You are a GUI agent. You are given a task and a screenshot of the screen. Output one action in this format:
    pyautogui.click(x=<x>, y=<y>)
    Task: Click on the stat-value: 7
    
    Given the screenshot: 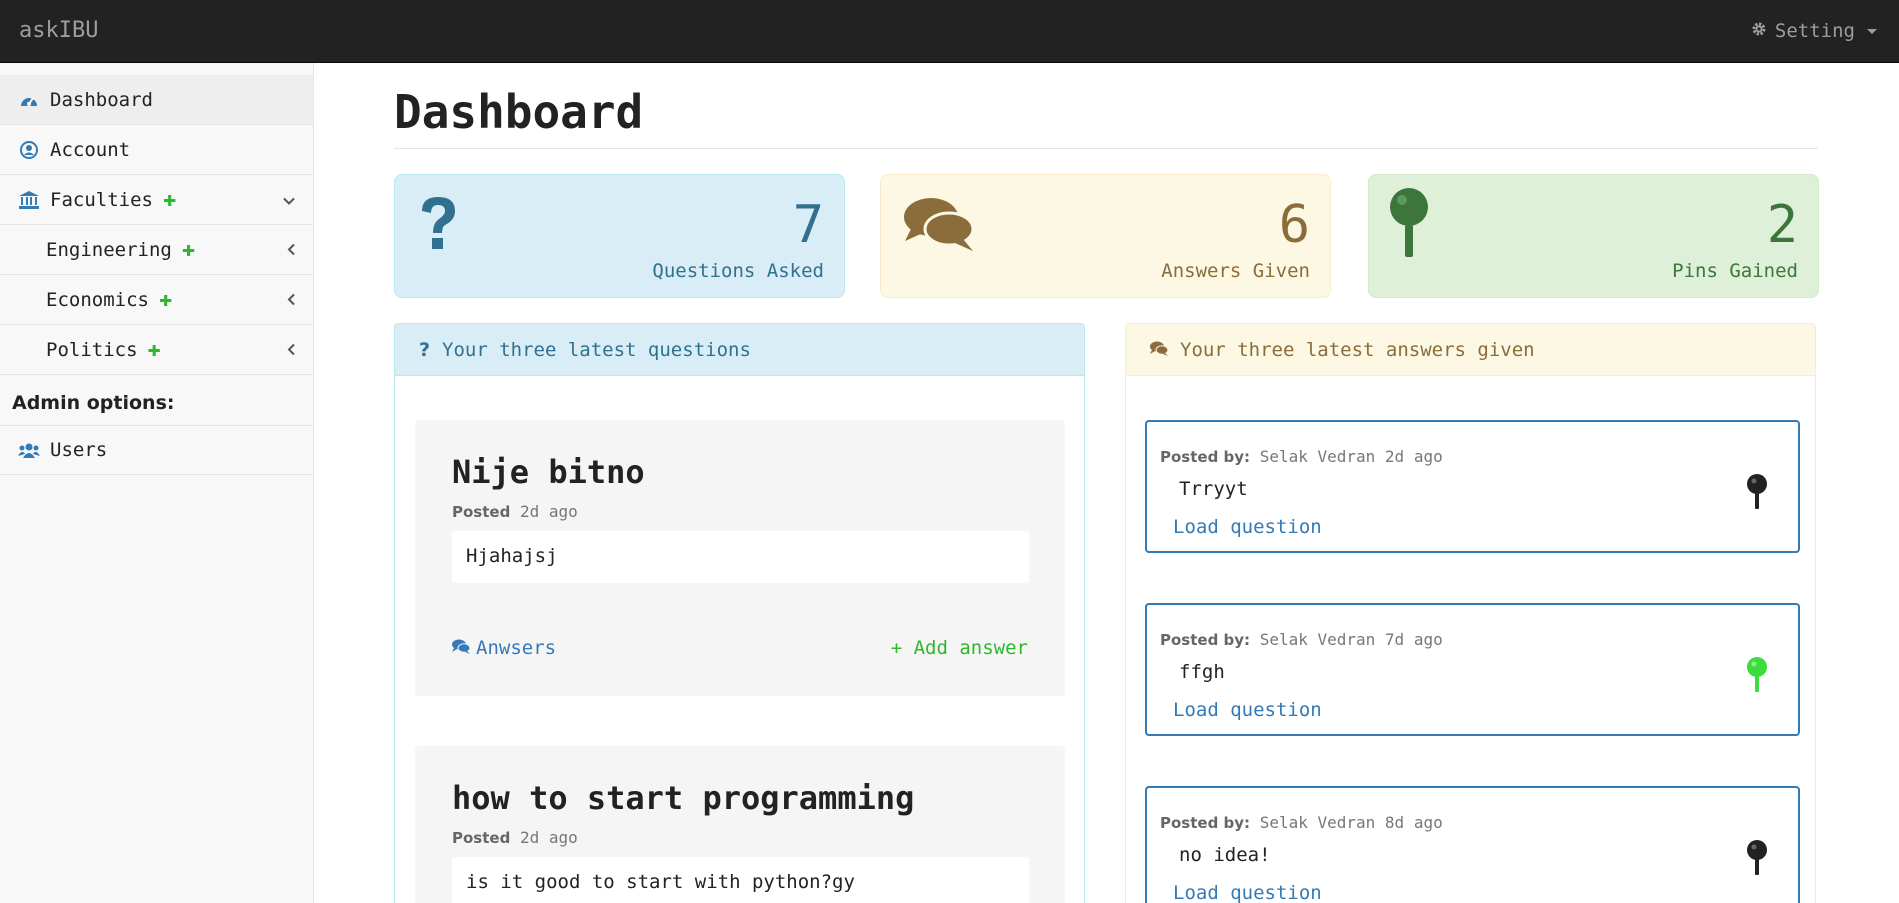 What is the action you would take?
    pyautogui.click(x=808, y=225)
    